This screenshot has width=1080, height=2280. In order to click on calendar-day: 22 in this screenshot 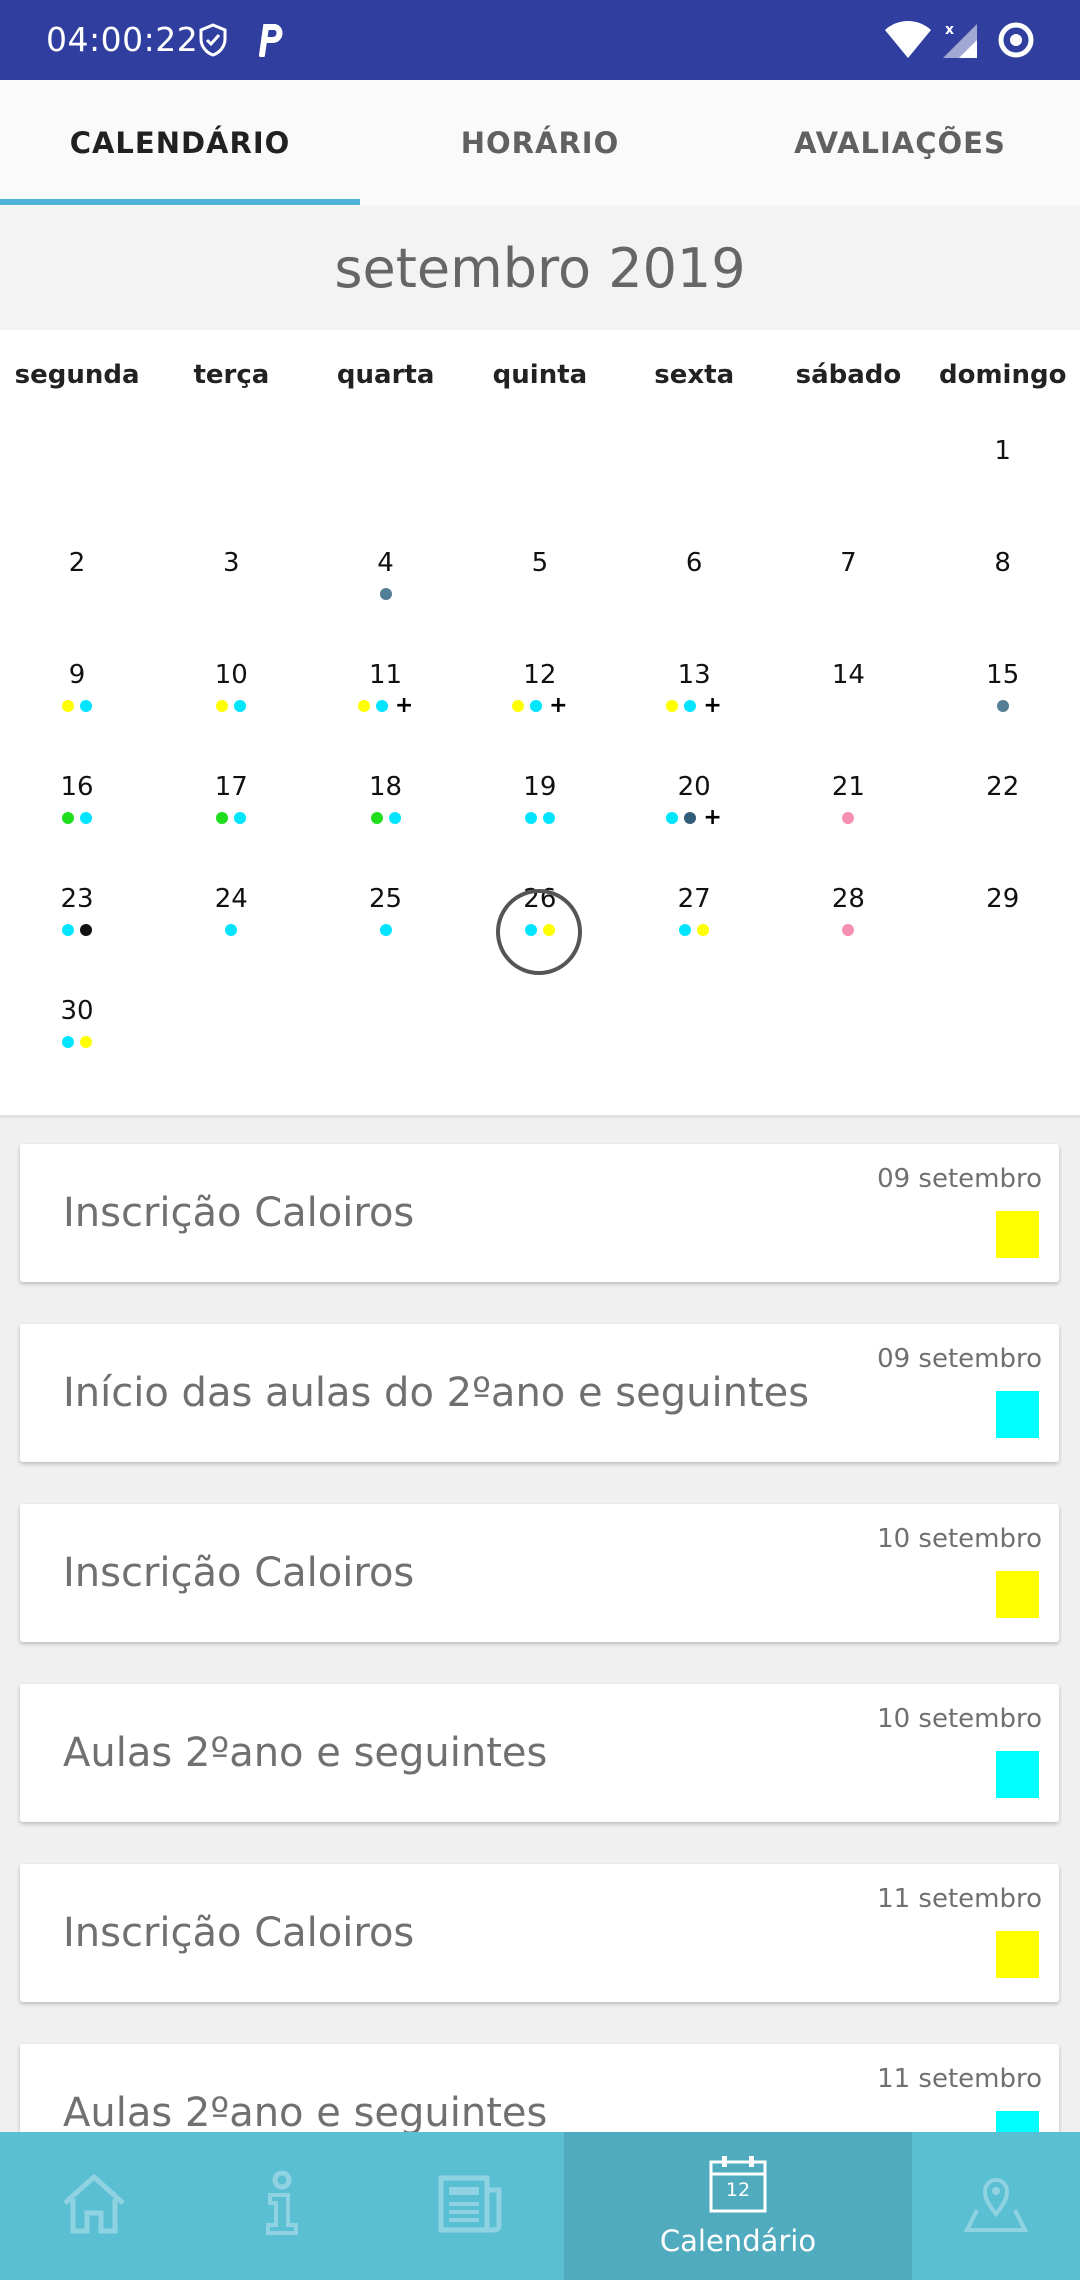, I will do `click(1003, 808)`.